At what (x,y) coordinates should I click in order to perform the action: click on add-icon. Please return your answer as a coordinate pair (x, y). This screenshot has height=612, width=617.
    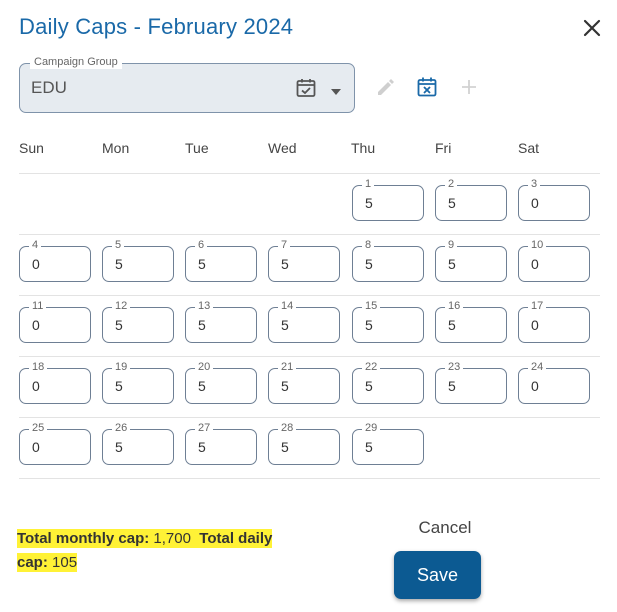
    Looking at the image, I should click on (469, 87).